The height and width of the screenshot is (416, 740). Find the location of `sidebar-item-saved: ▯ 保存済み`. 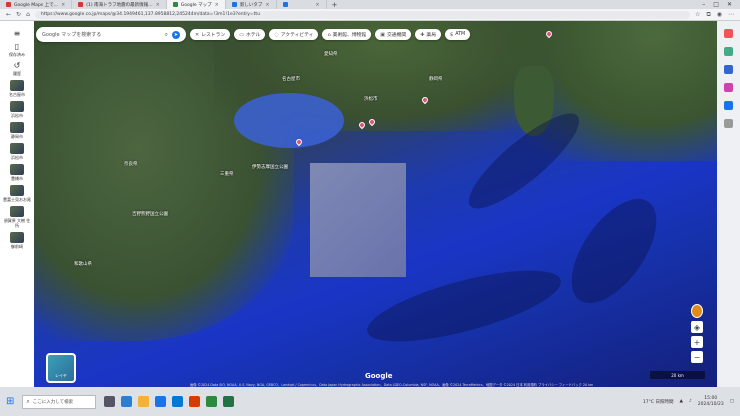

sidebar-item-saved: ▯ 保存済み is located at coordinates (17, 49).